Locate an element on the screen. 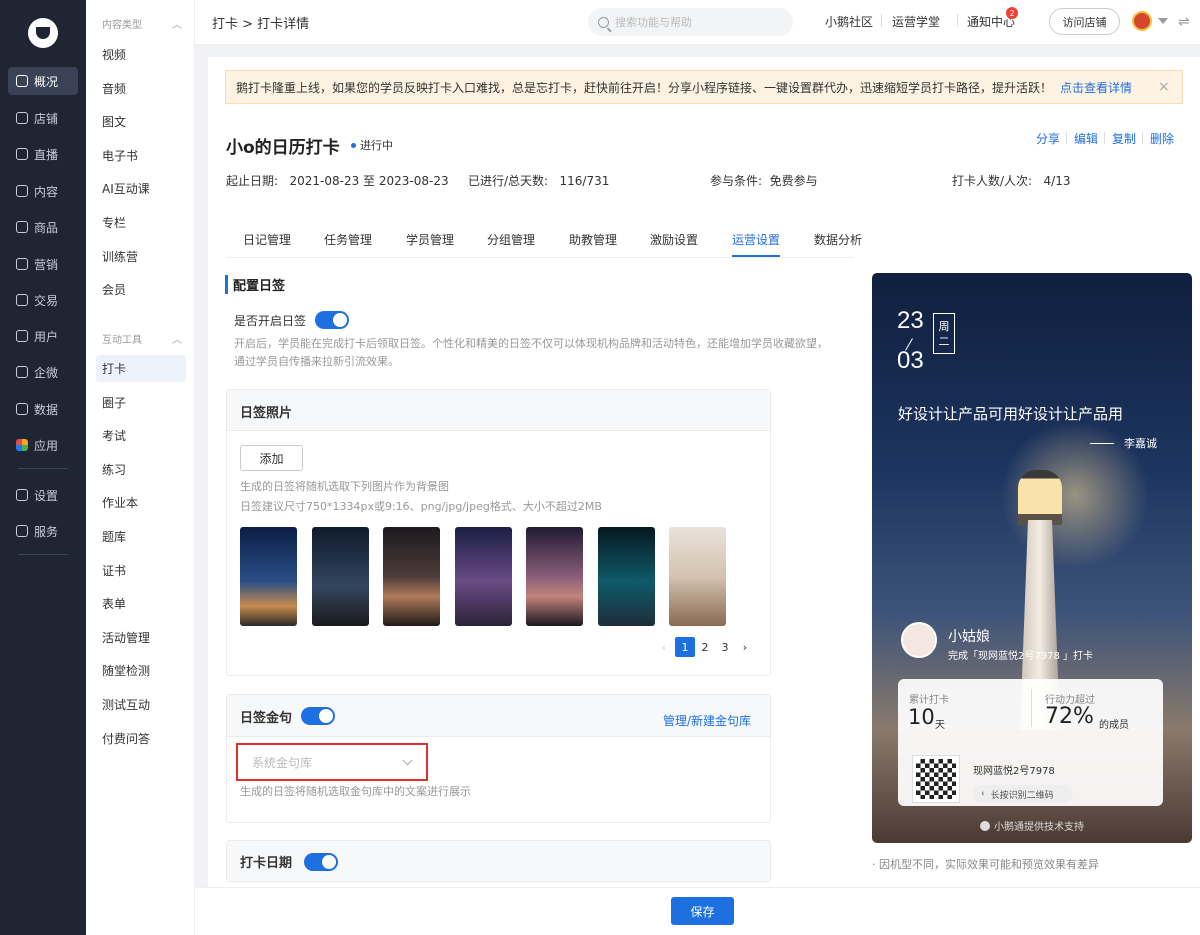  share-button: 分享 is located at coordinates (1048, 138).